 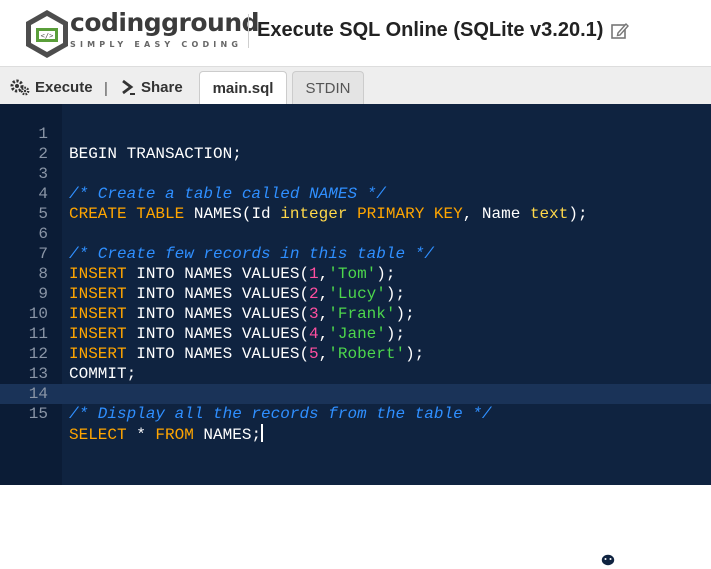 What do you see at coordinates (162, 87) in the screenshot?
I see `share-label: Share` at bounding box center [162, 87].